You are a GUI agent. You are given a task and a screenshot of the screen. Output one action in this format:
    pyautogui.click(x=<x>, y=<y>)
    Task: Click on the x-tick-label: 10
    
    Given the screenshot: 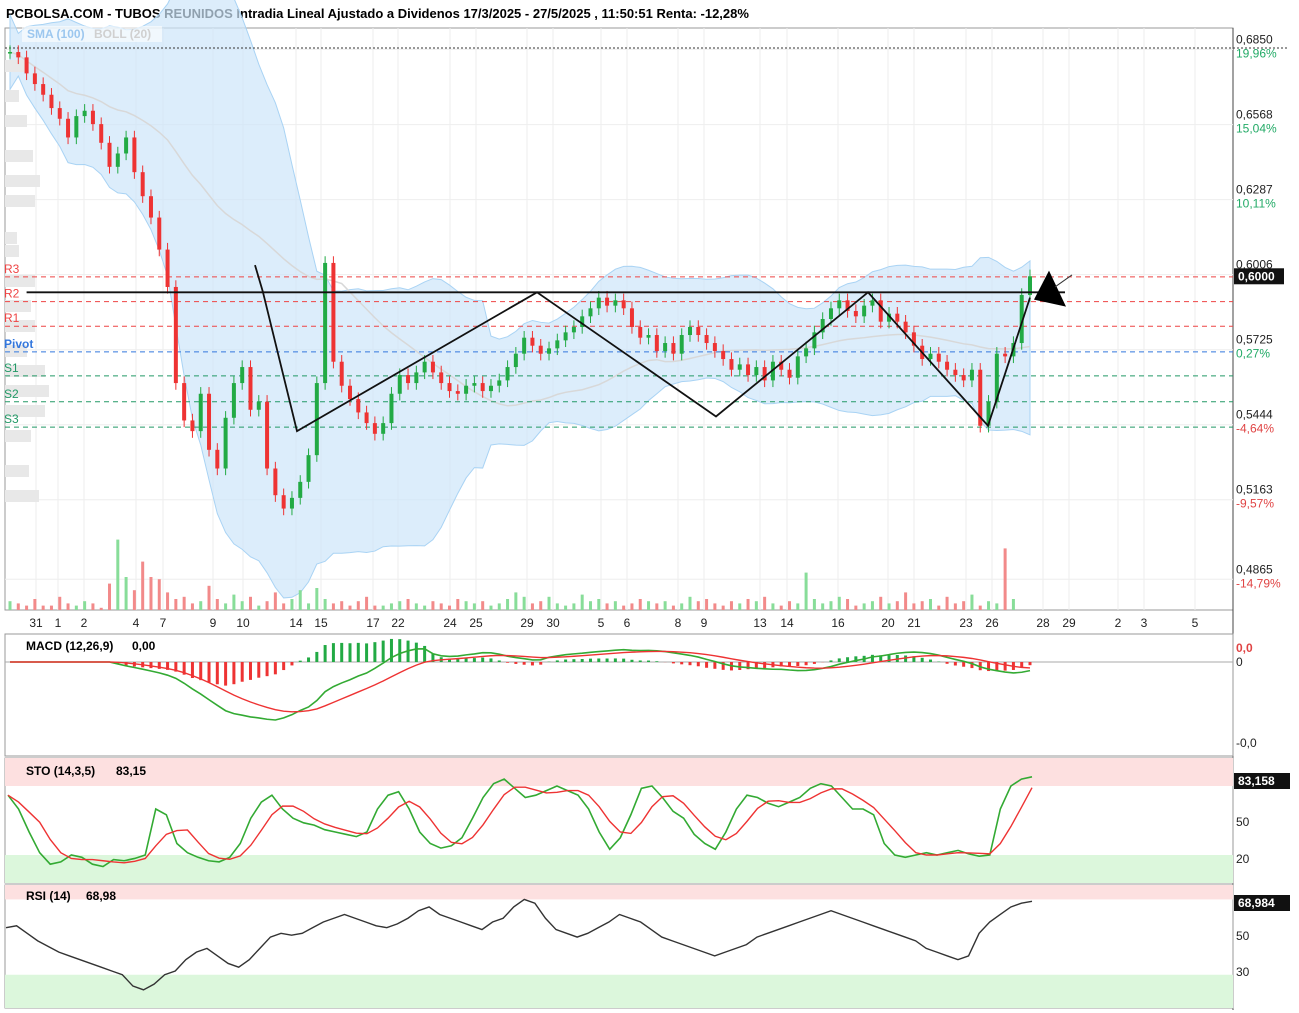 What is the action you would take?
    pyautogui.click(x=243, y=623)
    